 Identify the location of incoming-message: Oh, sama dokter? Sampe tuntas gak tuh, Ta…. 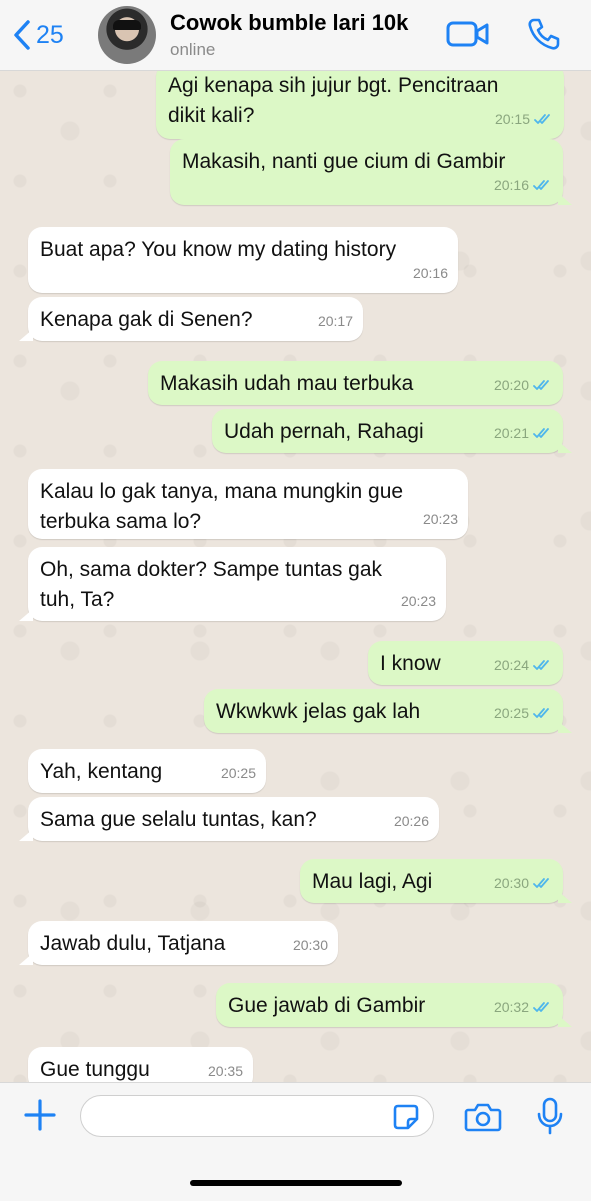
(232, 584).